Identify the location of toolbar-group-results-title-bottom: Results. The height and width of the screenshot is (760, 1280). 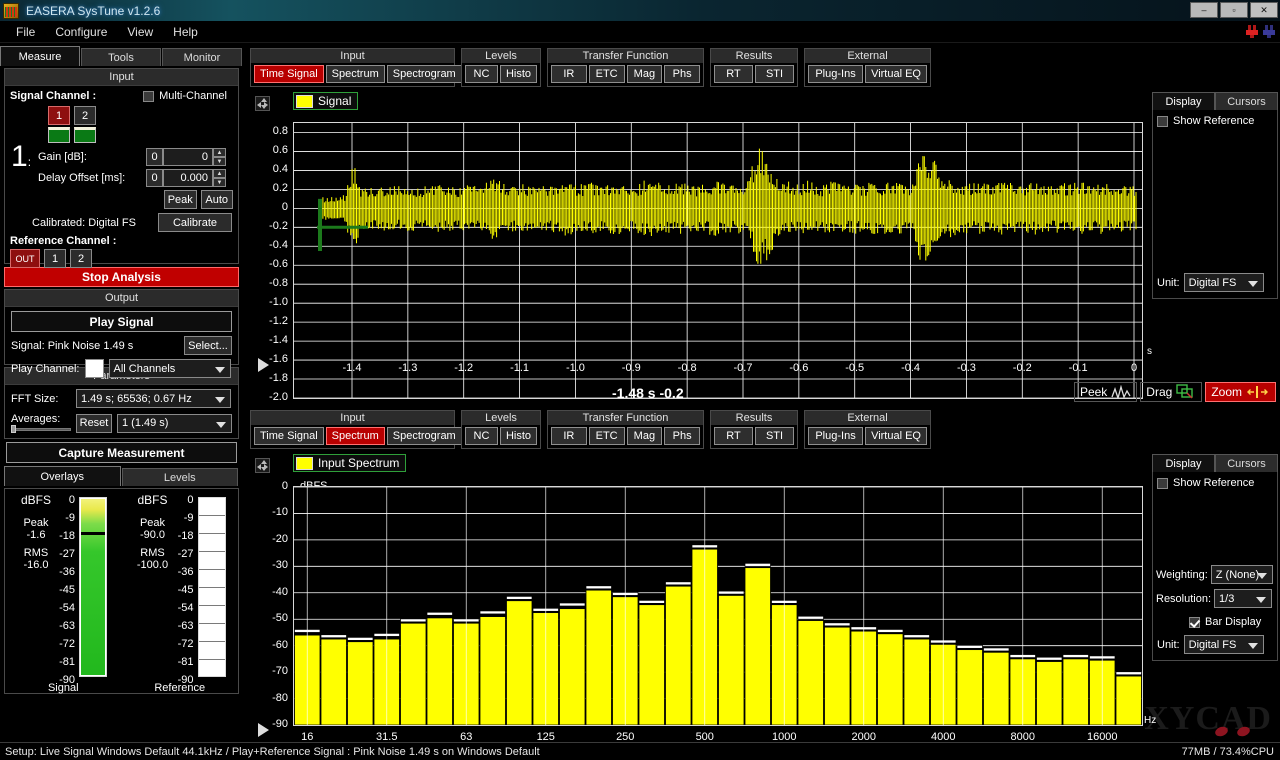
(754, 418).